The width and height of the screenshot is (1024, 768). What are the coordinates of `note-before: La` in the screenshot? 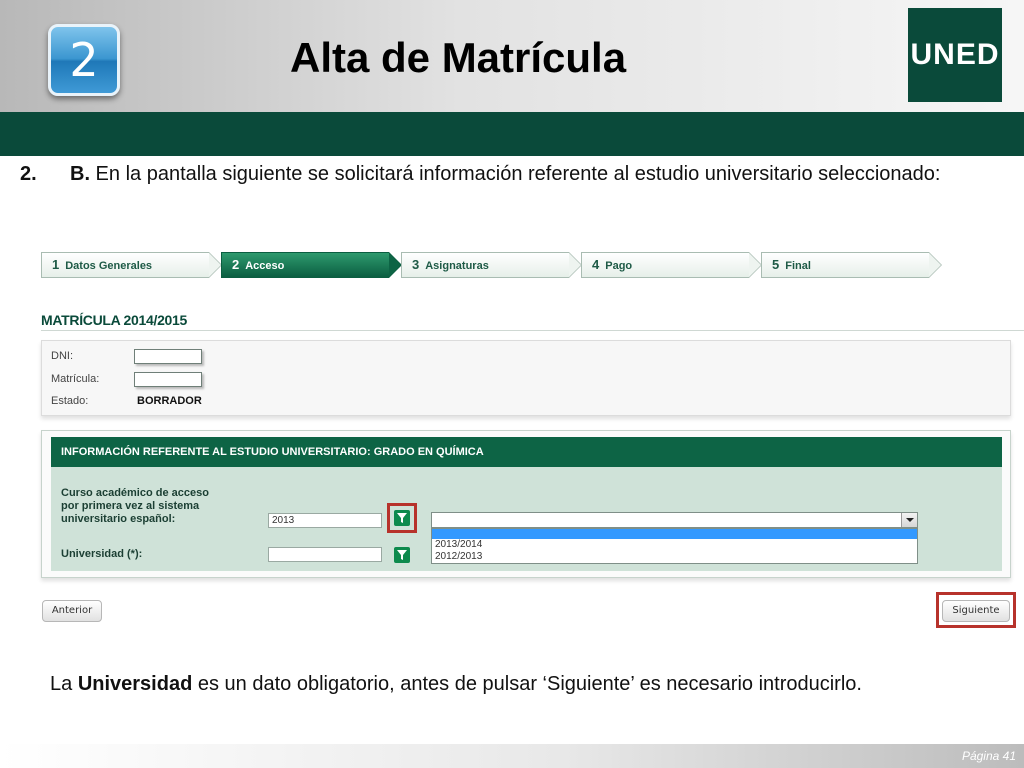 It's located at (64, 684).